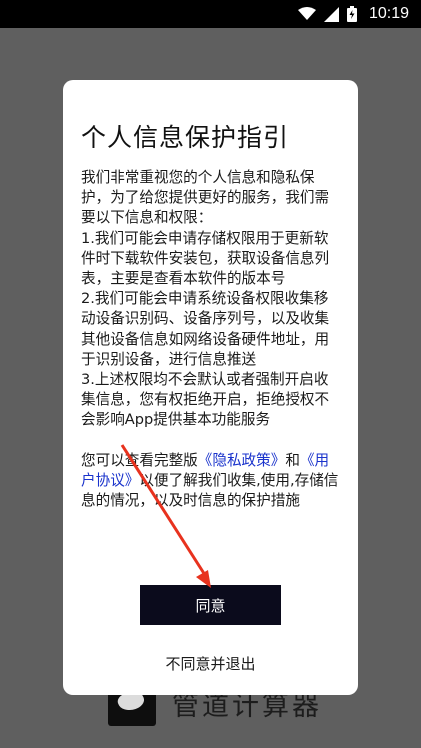  What do you see at coordinates (388, 13) in the screenshot?
I see `status-time: 10:19` at bounding box center [388, 13].